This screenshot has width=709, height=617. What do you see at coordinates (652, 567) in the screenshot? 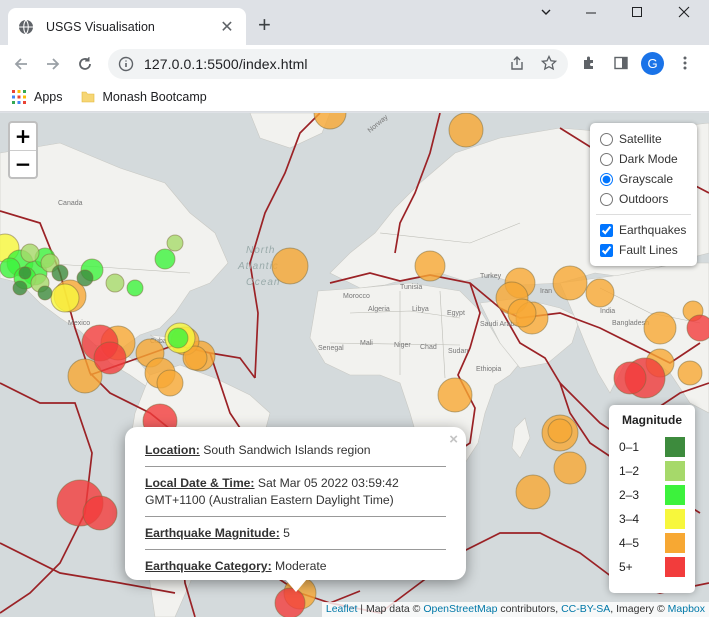
I see `legend-row: 5+` at bounding box center [652, 567].